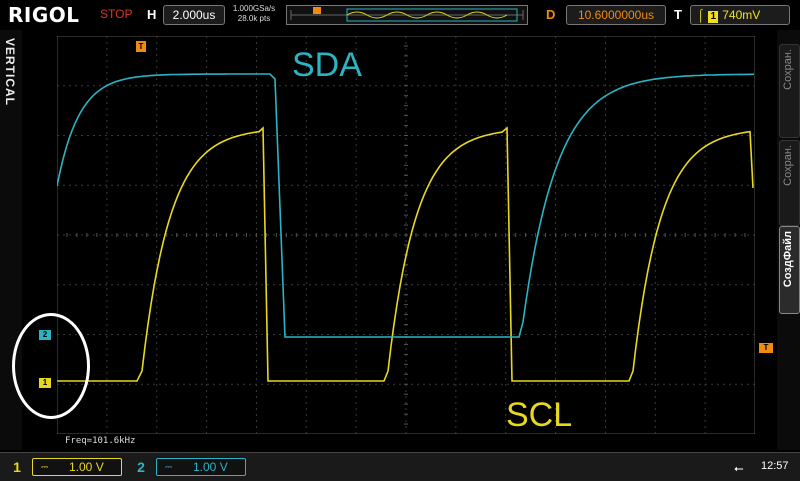  I want to click on softkey-create-file: СоздФайл, so click(789, 270).